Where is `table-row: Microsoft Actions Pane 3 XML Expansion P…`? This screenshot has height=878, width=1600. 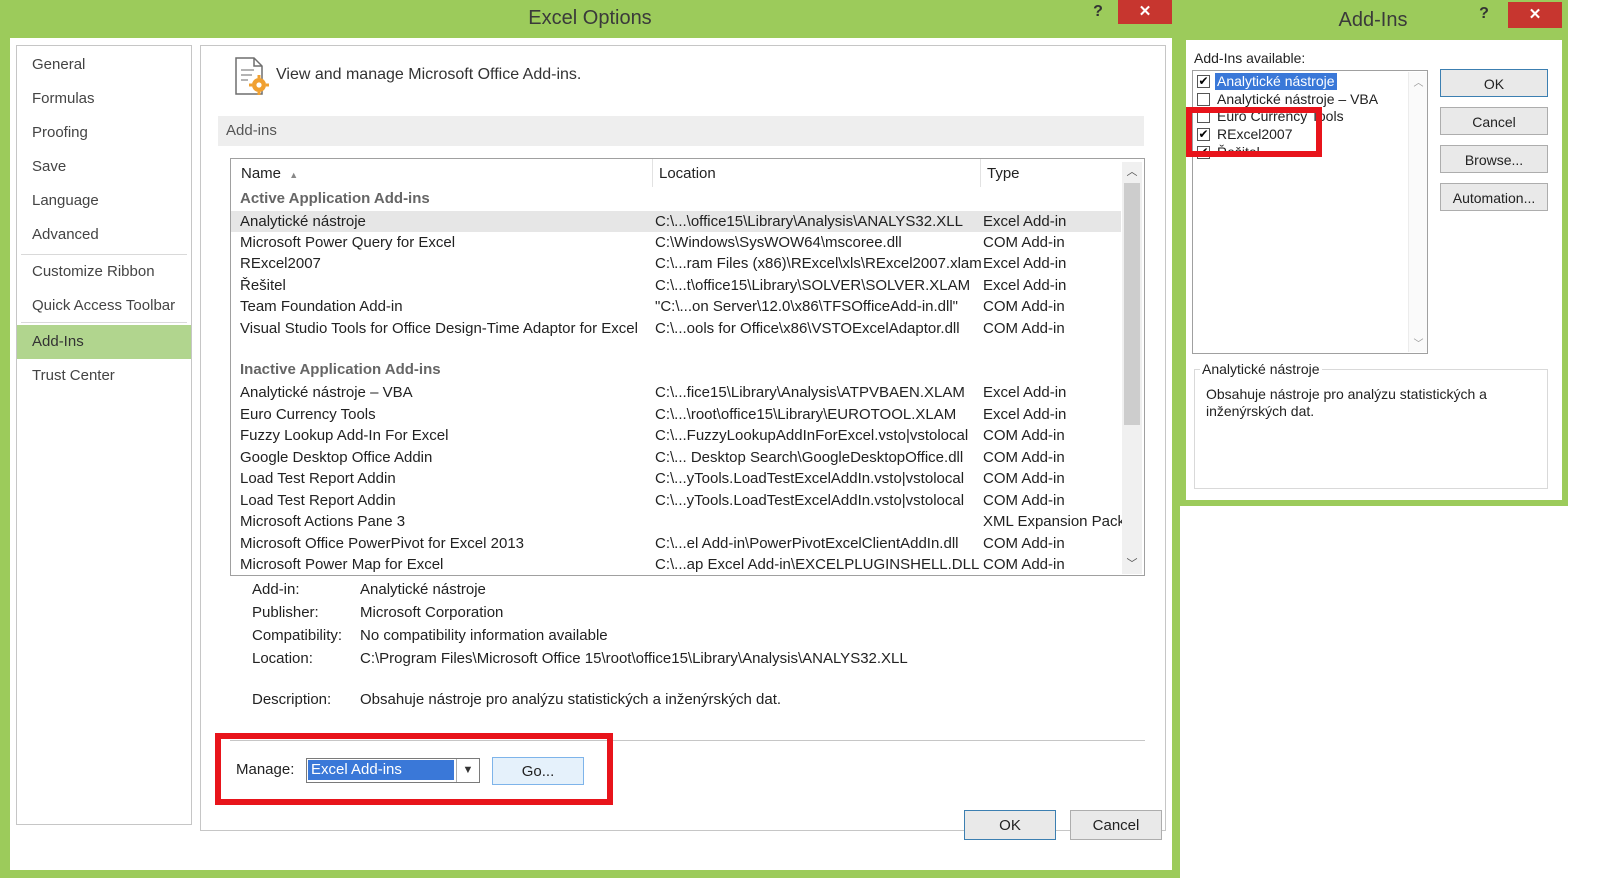 table-row: Microsoft Actions Pane 3 XML Expansion P… is located at coordinates (678, 521).